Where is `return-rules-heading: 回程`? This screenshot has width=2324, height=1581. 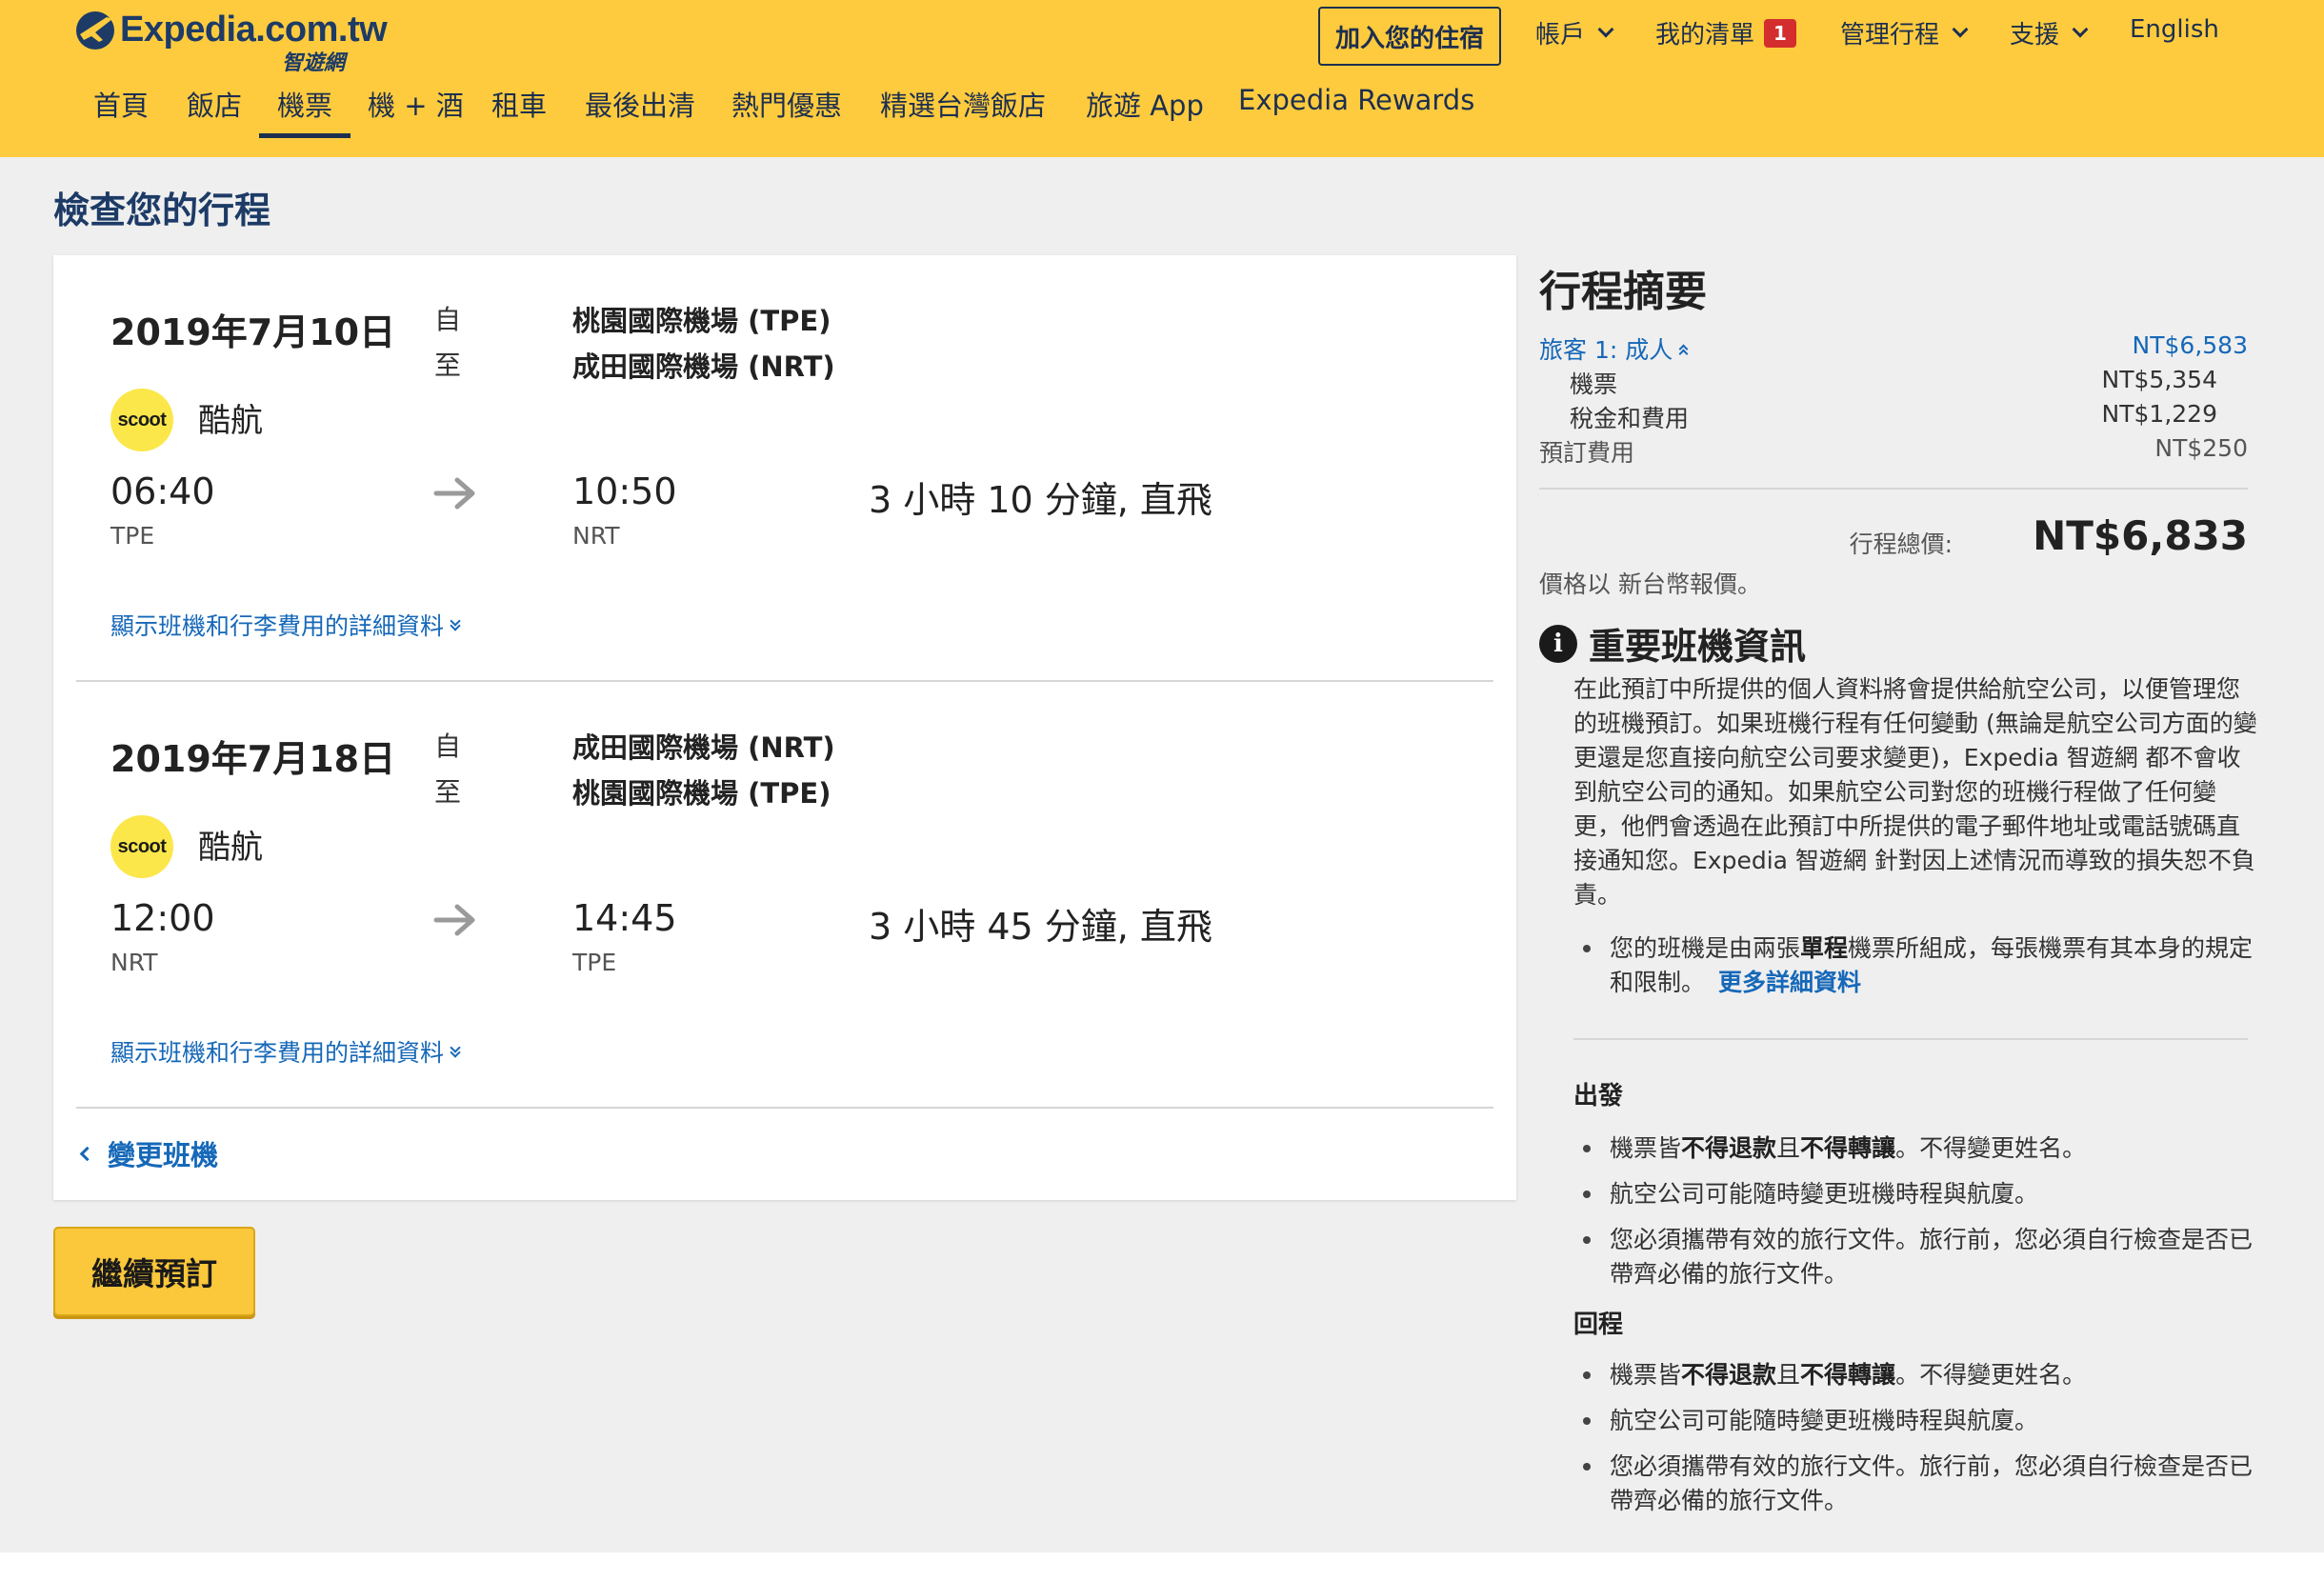 return-rules-heading: 回程 is located at coordinates (1598, 1325).